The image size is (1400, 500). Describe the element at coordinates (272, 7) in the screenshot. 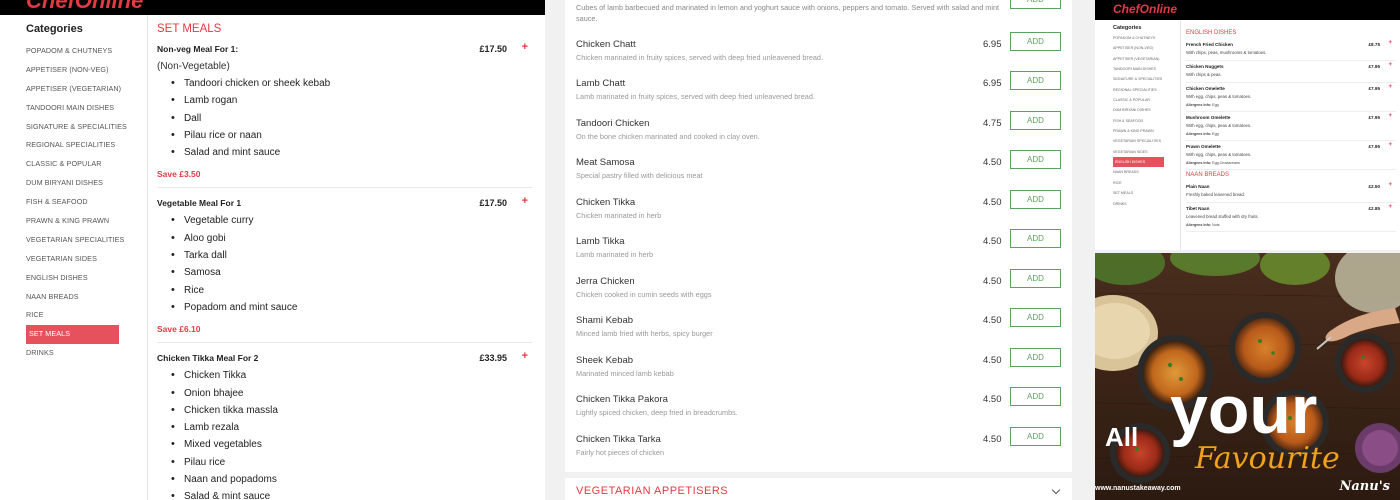

I see `header-bar: ChefOnline` at that location.